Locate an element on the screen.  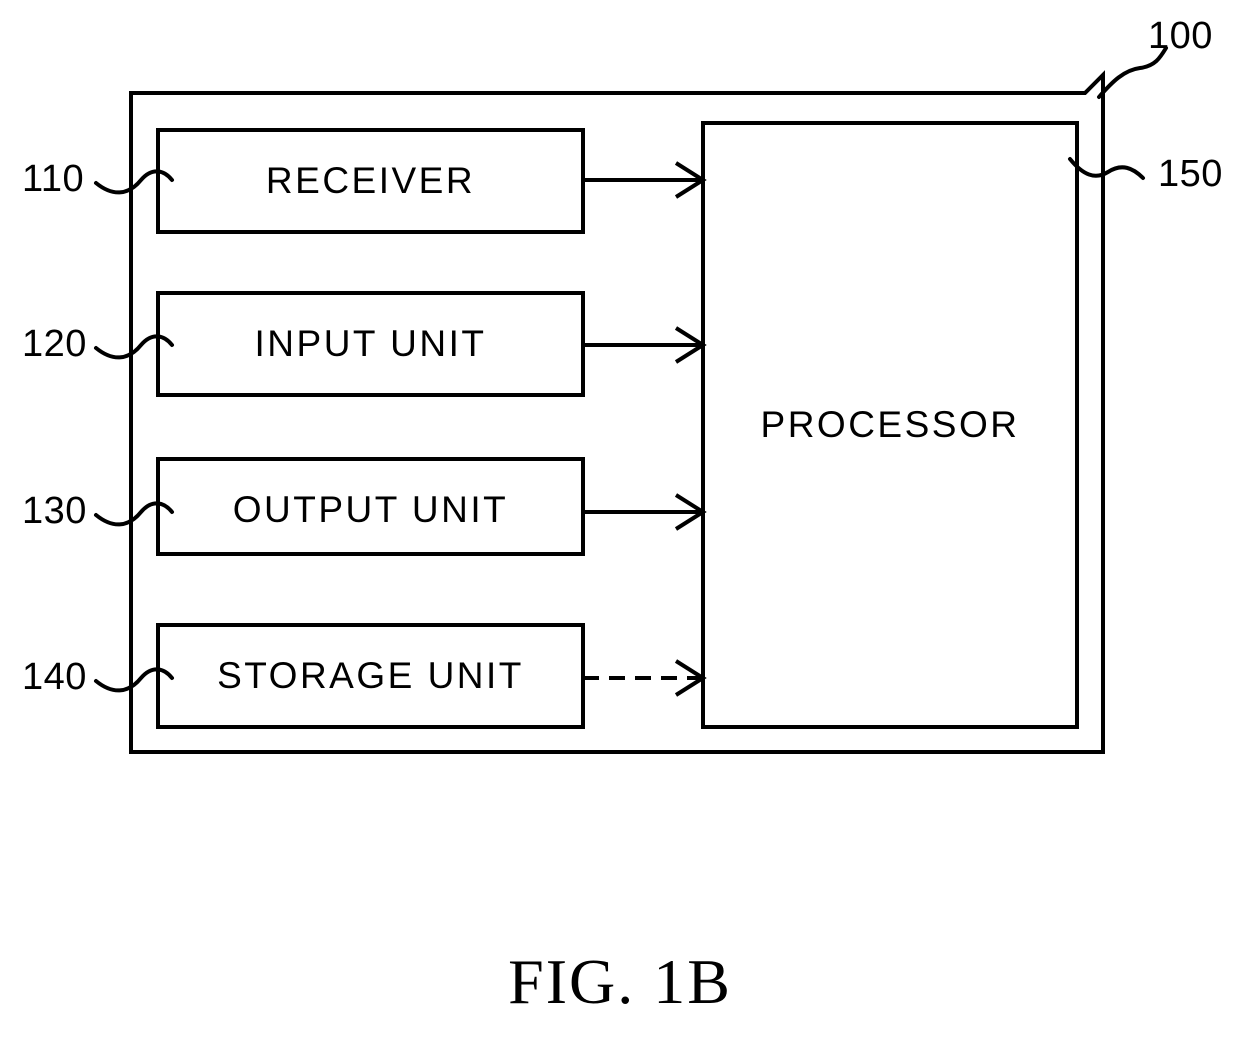
receiver-block-label: RECEIVER is located at coordinates (370, 180).